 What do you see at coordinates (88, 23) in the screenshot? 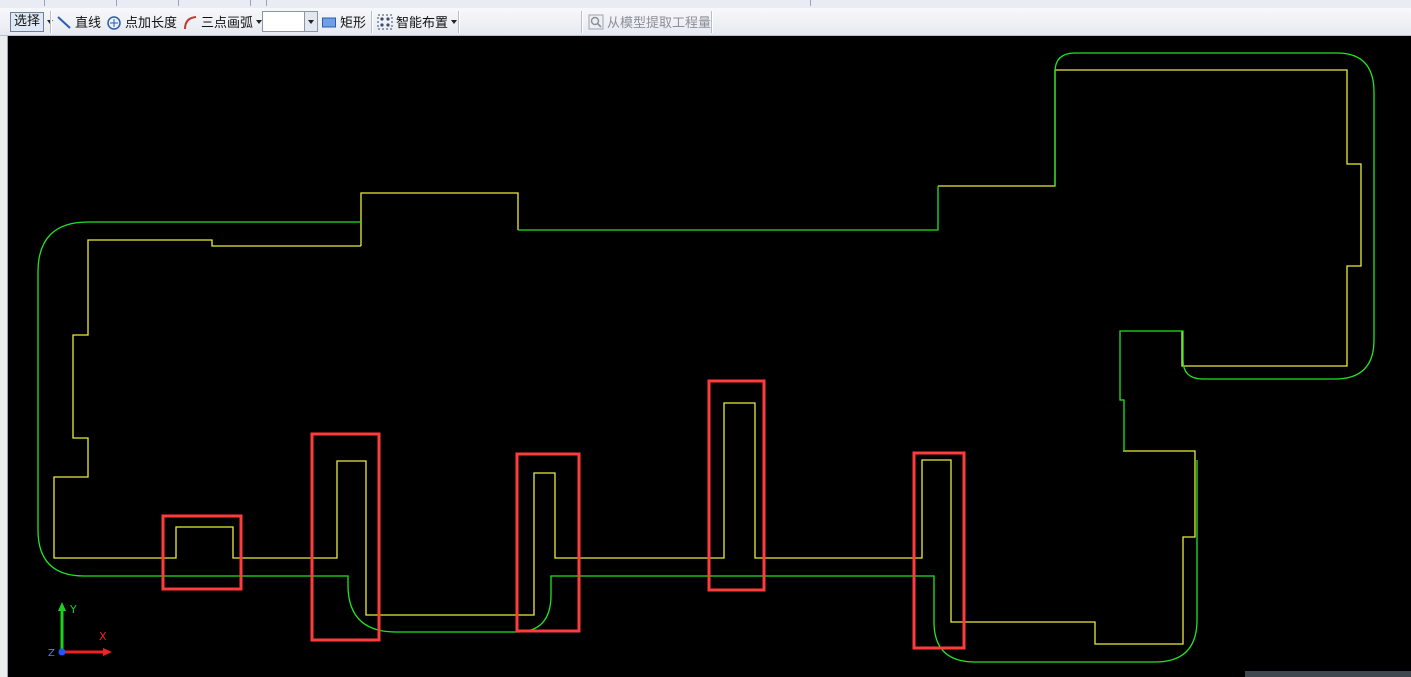
I see `line-button-label: 直线` at bounding box center [88, 23].